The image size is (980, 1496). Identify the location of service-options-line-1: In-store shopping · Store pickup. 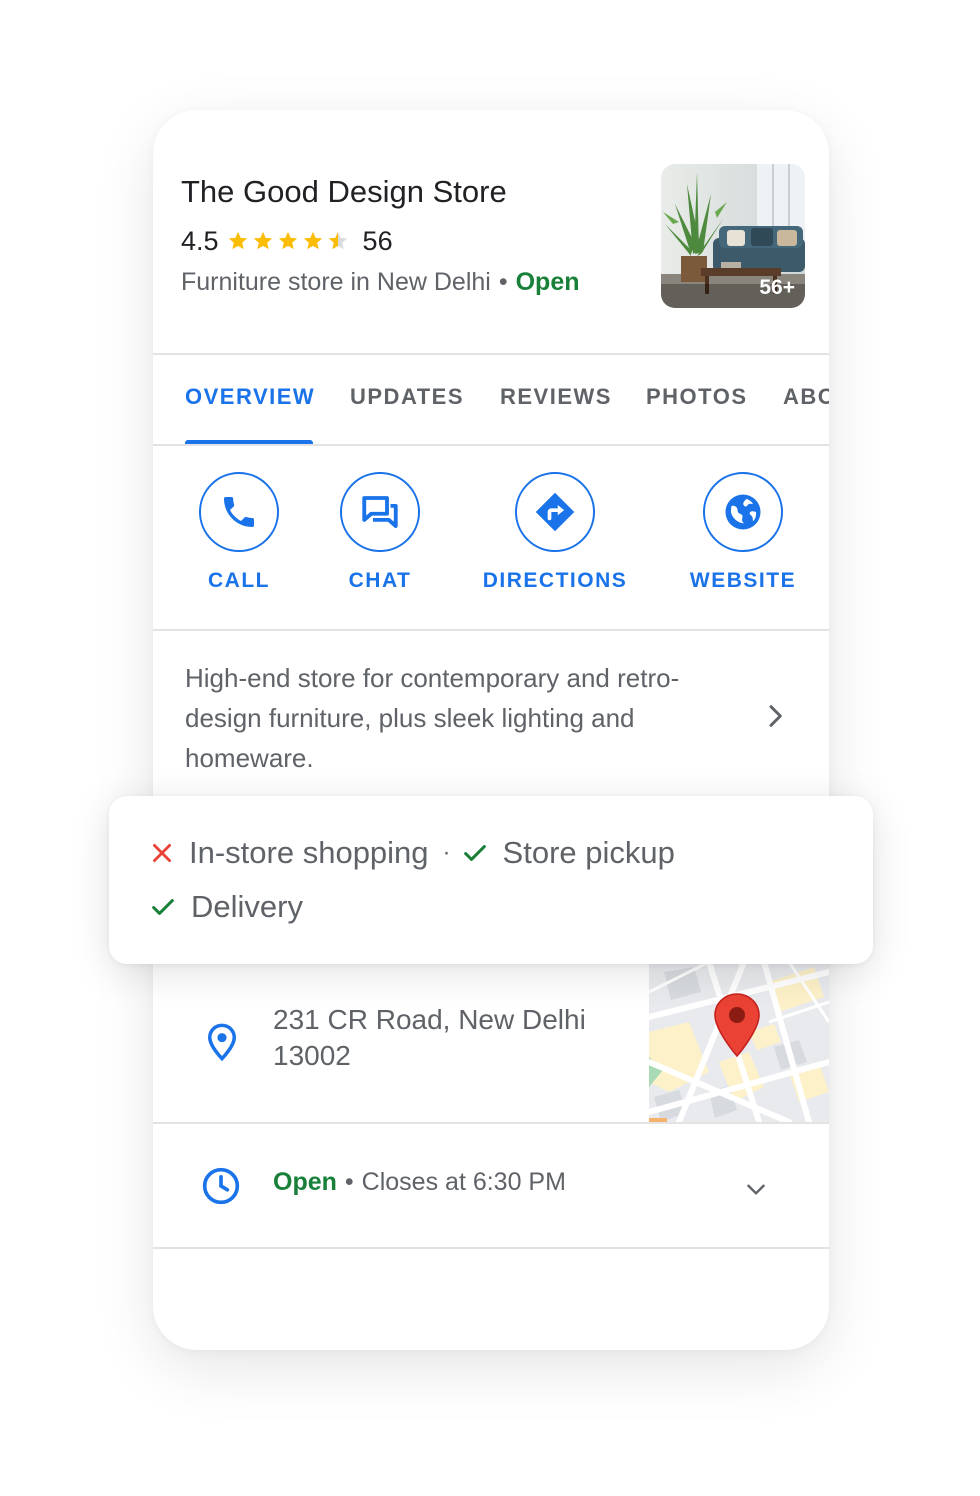
(412, 853).